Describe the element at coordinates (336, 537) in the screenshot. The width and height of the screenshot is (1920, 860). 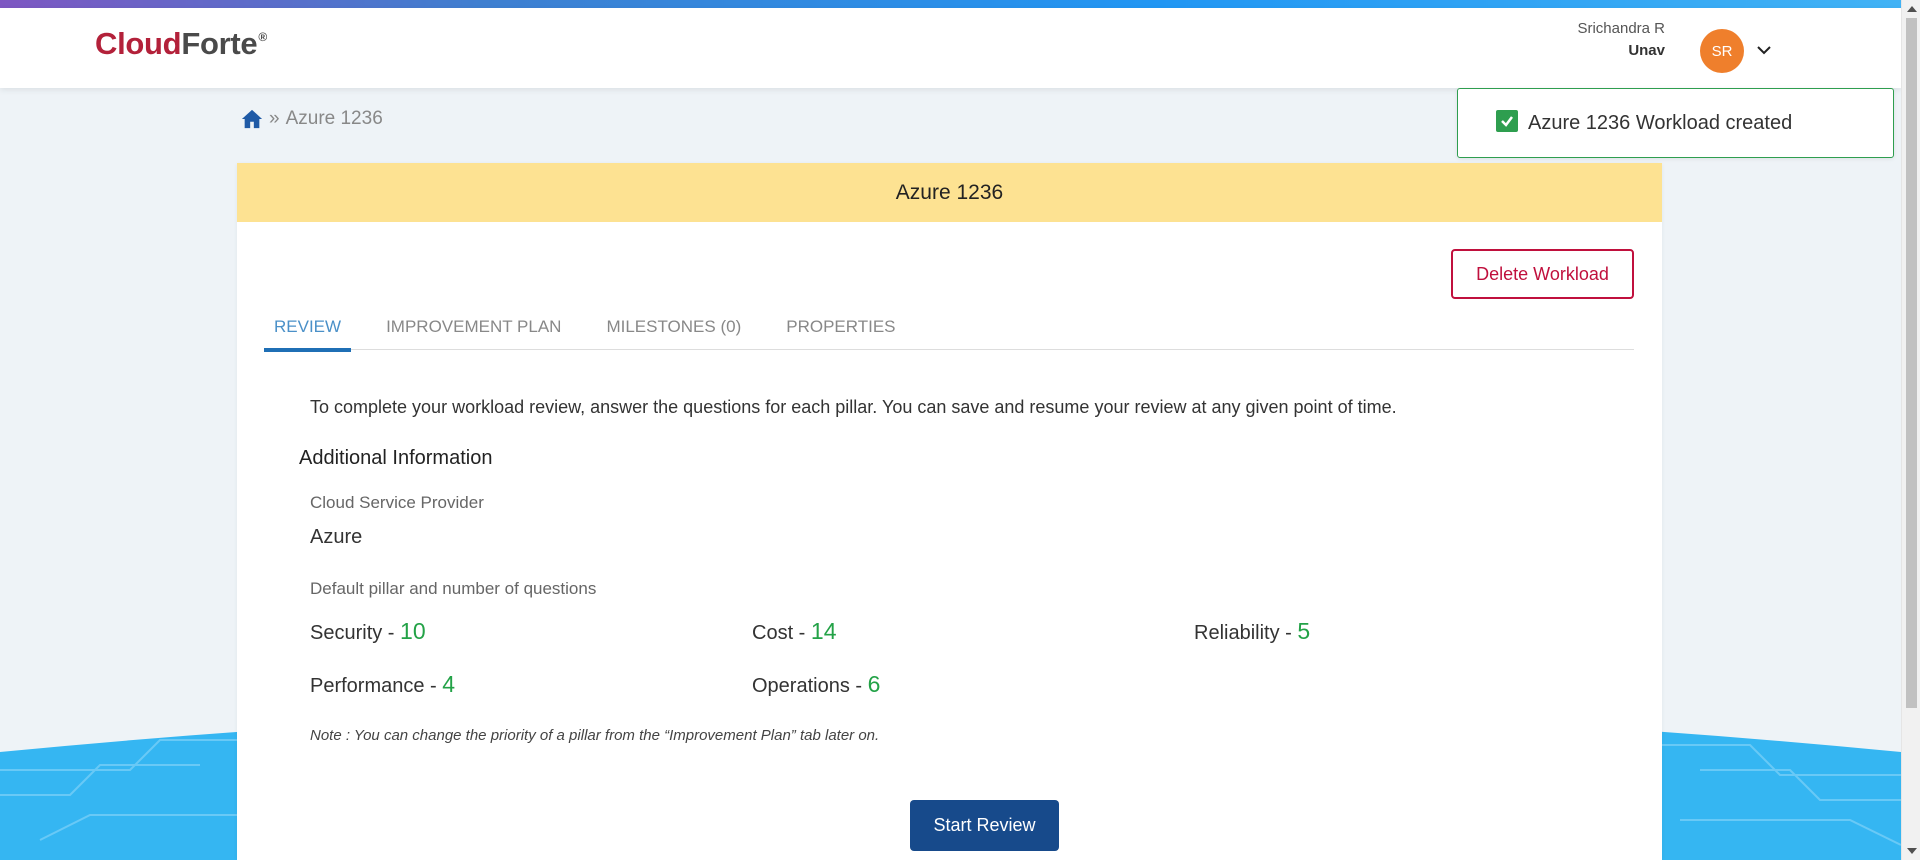
I see `provider-value: Azure` at that location.